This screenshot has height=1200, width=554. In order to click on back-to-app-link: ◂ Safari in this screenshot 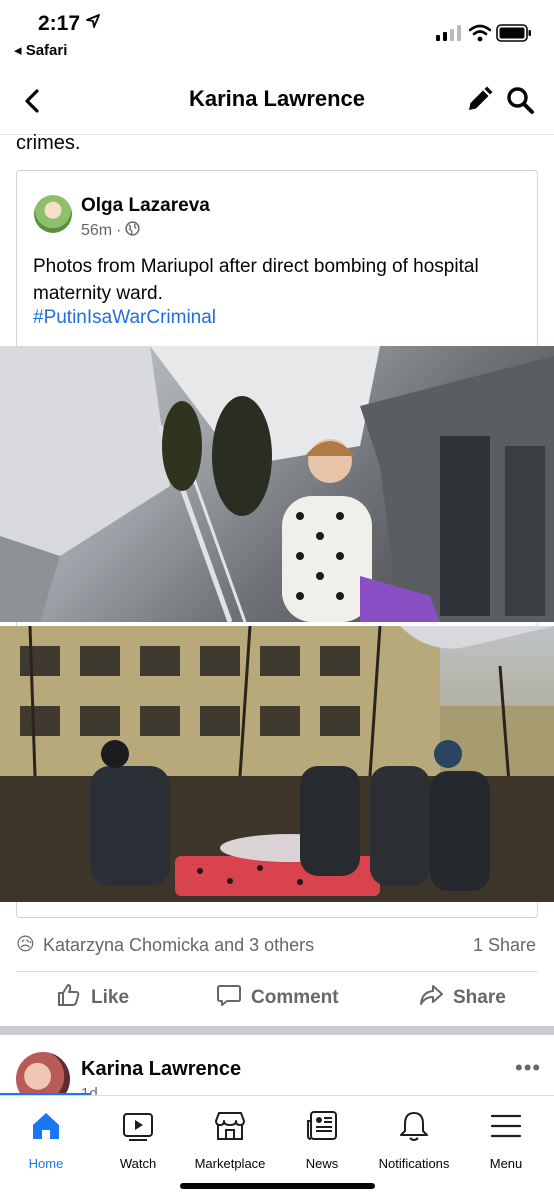, I will do `click(40, 50)`.